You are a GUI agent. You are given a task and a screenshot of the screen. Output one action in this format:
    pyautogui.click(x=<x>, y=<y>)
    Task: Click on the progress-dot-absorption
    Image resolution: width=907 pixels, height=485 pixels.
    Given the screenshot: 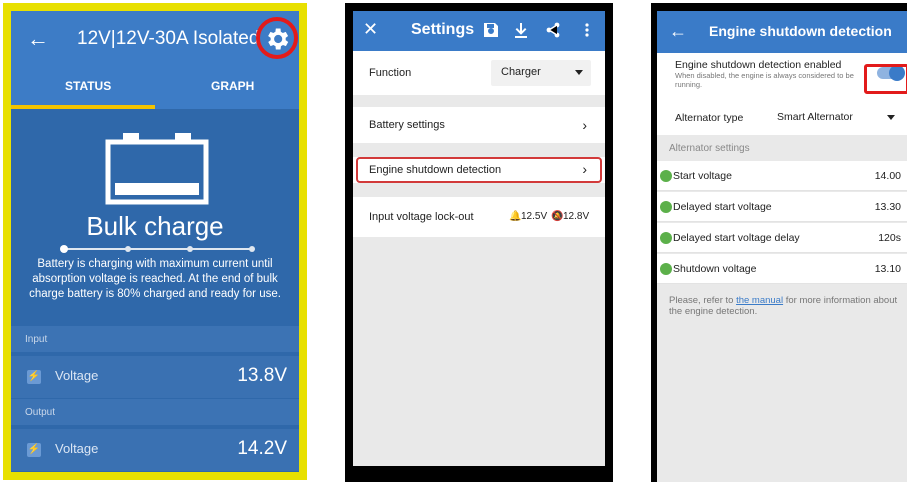 What is the action you would take?
    pyautogui.click(x=128, y=249)
    